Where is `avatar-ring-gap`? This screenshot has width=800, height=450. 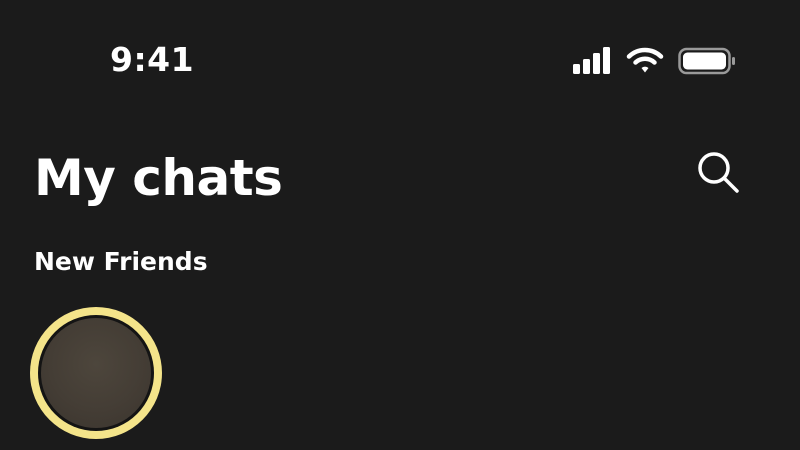
avatar-ring-gap is located at coordinates (96, 373).